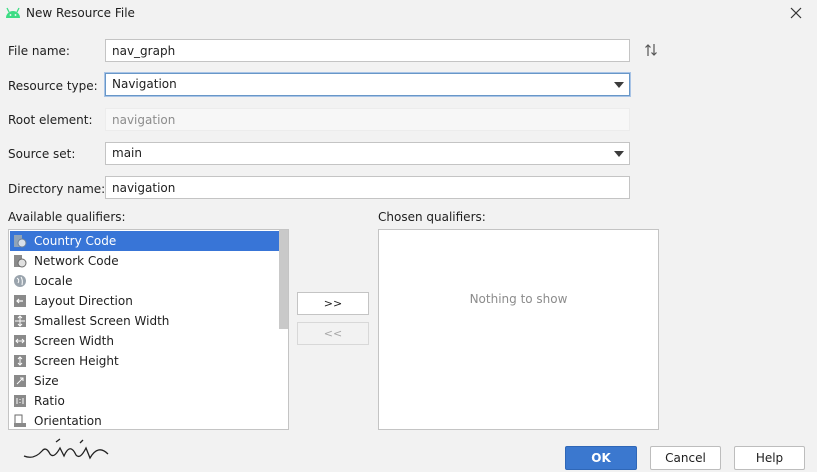 Image resolution: width=817 pixels, height=472 pixels. What do you see at coordinates (408, 14) in the screenshot?
I see `title-bar: New Resource File` at bounding box center [408, 14].